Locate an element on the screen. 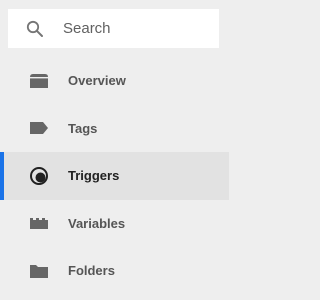 This screenshot has width=320, height=300. sidebar-item-label: Overview is located at coordinates (97, 81).